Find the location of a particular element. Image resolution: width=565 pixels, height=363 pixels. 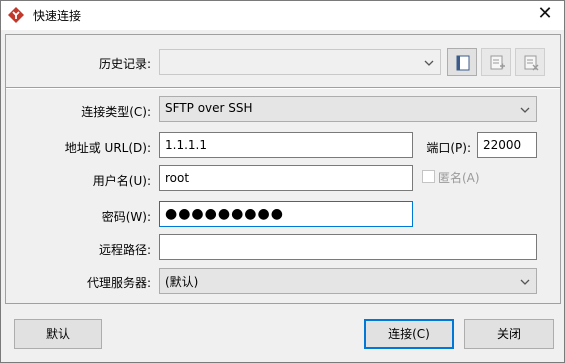

window-title: 快速连接 is located at coordinates (57, 16).